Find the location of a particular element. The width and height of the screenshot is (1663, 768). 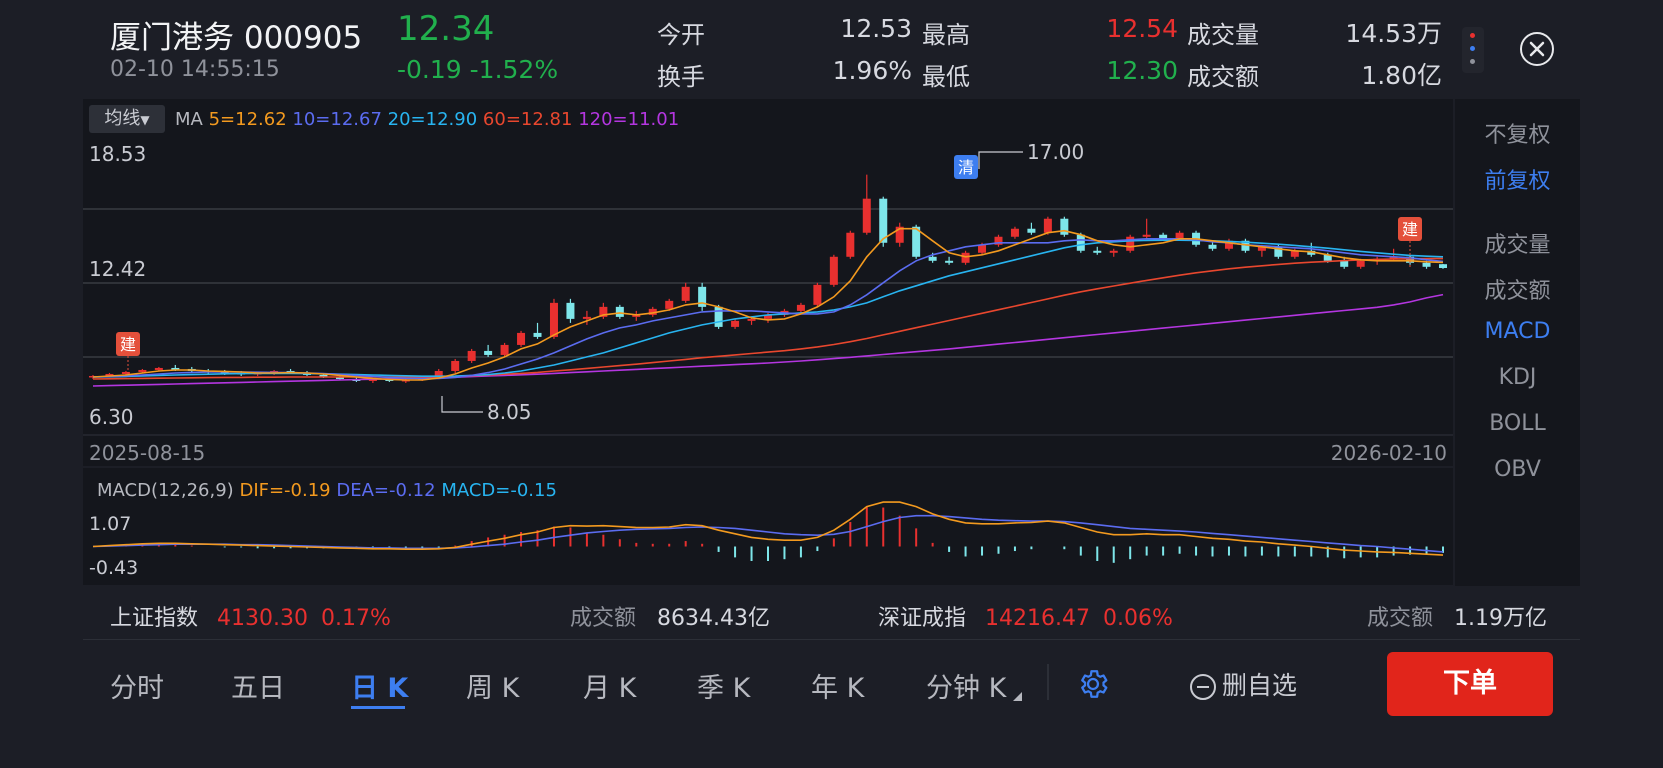

tab-weekly-k: 周 K is located at coordinates (492, 685).